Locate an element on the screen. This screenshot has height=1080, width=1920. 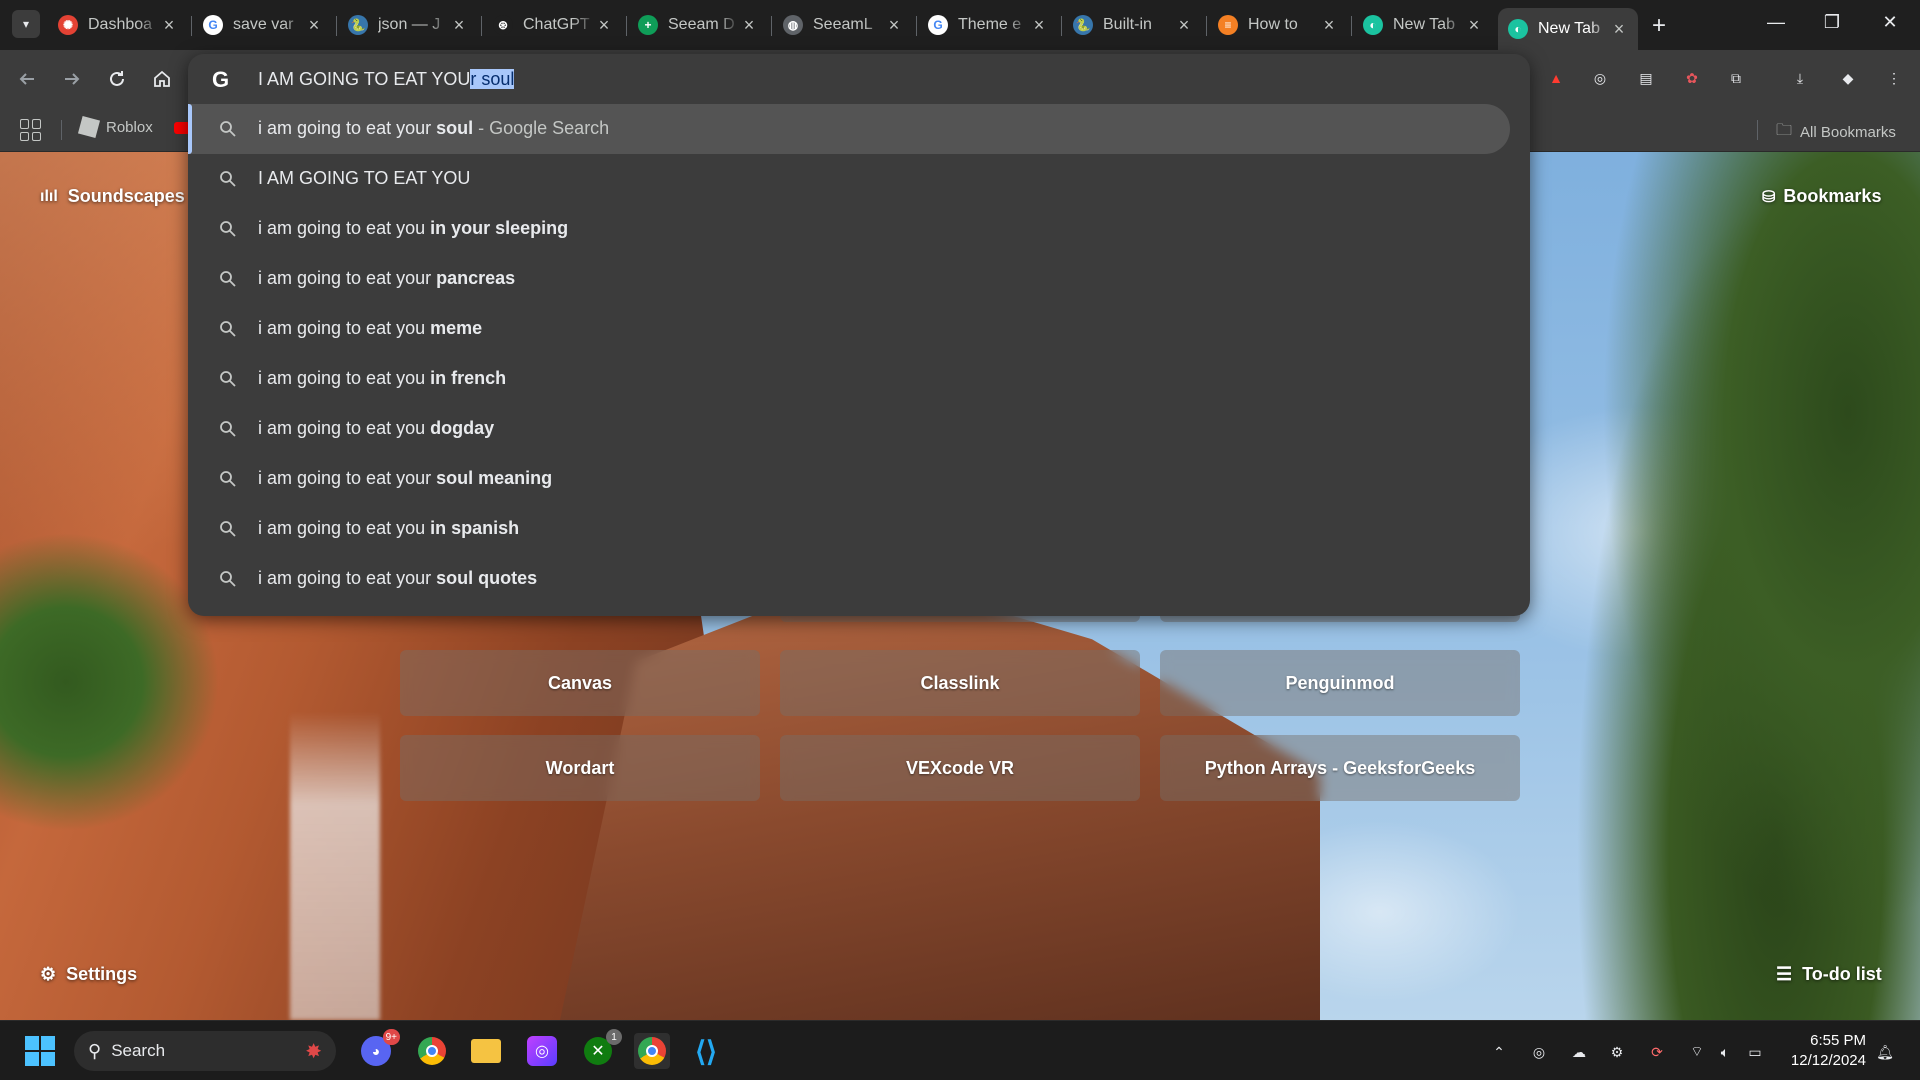
tab-separator is located at coordinates (1206, 26).